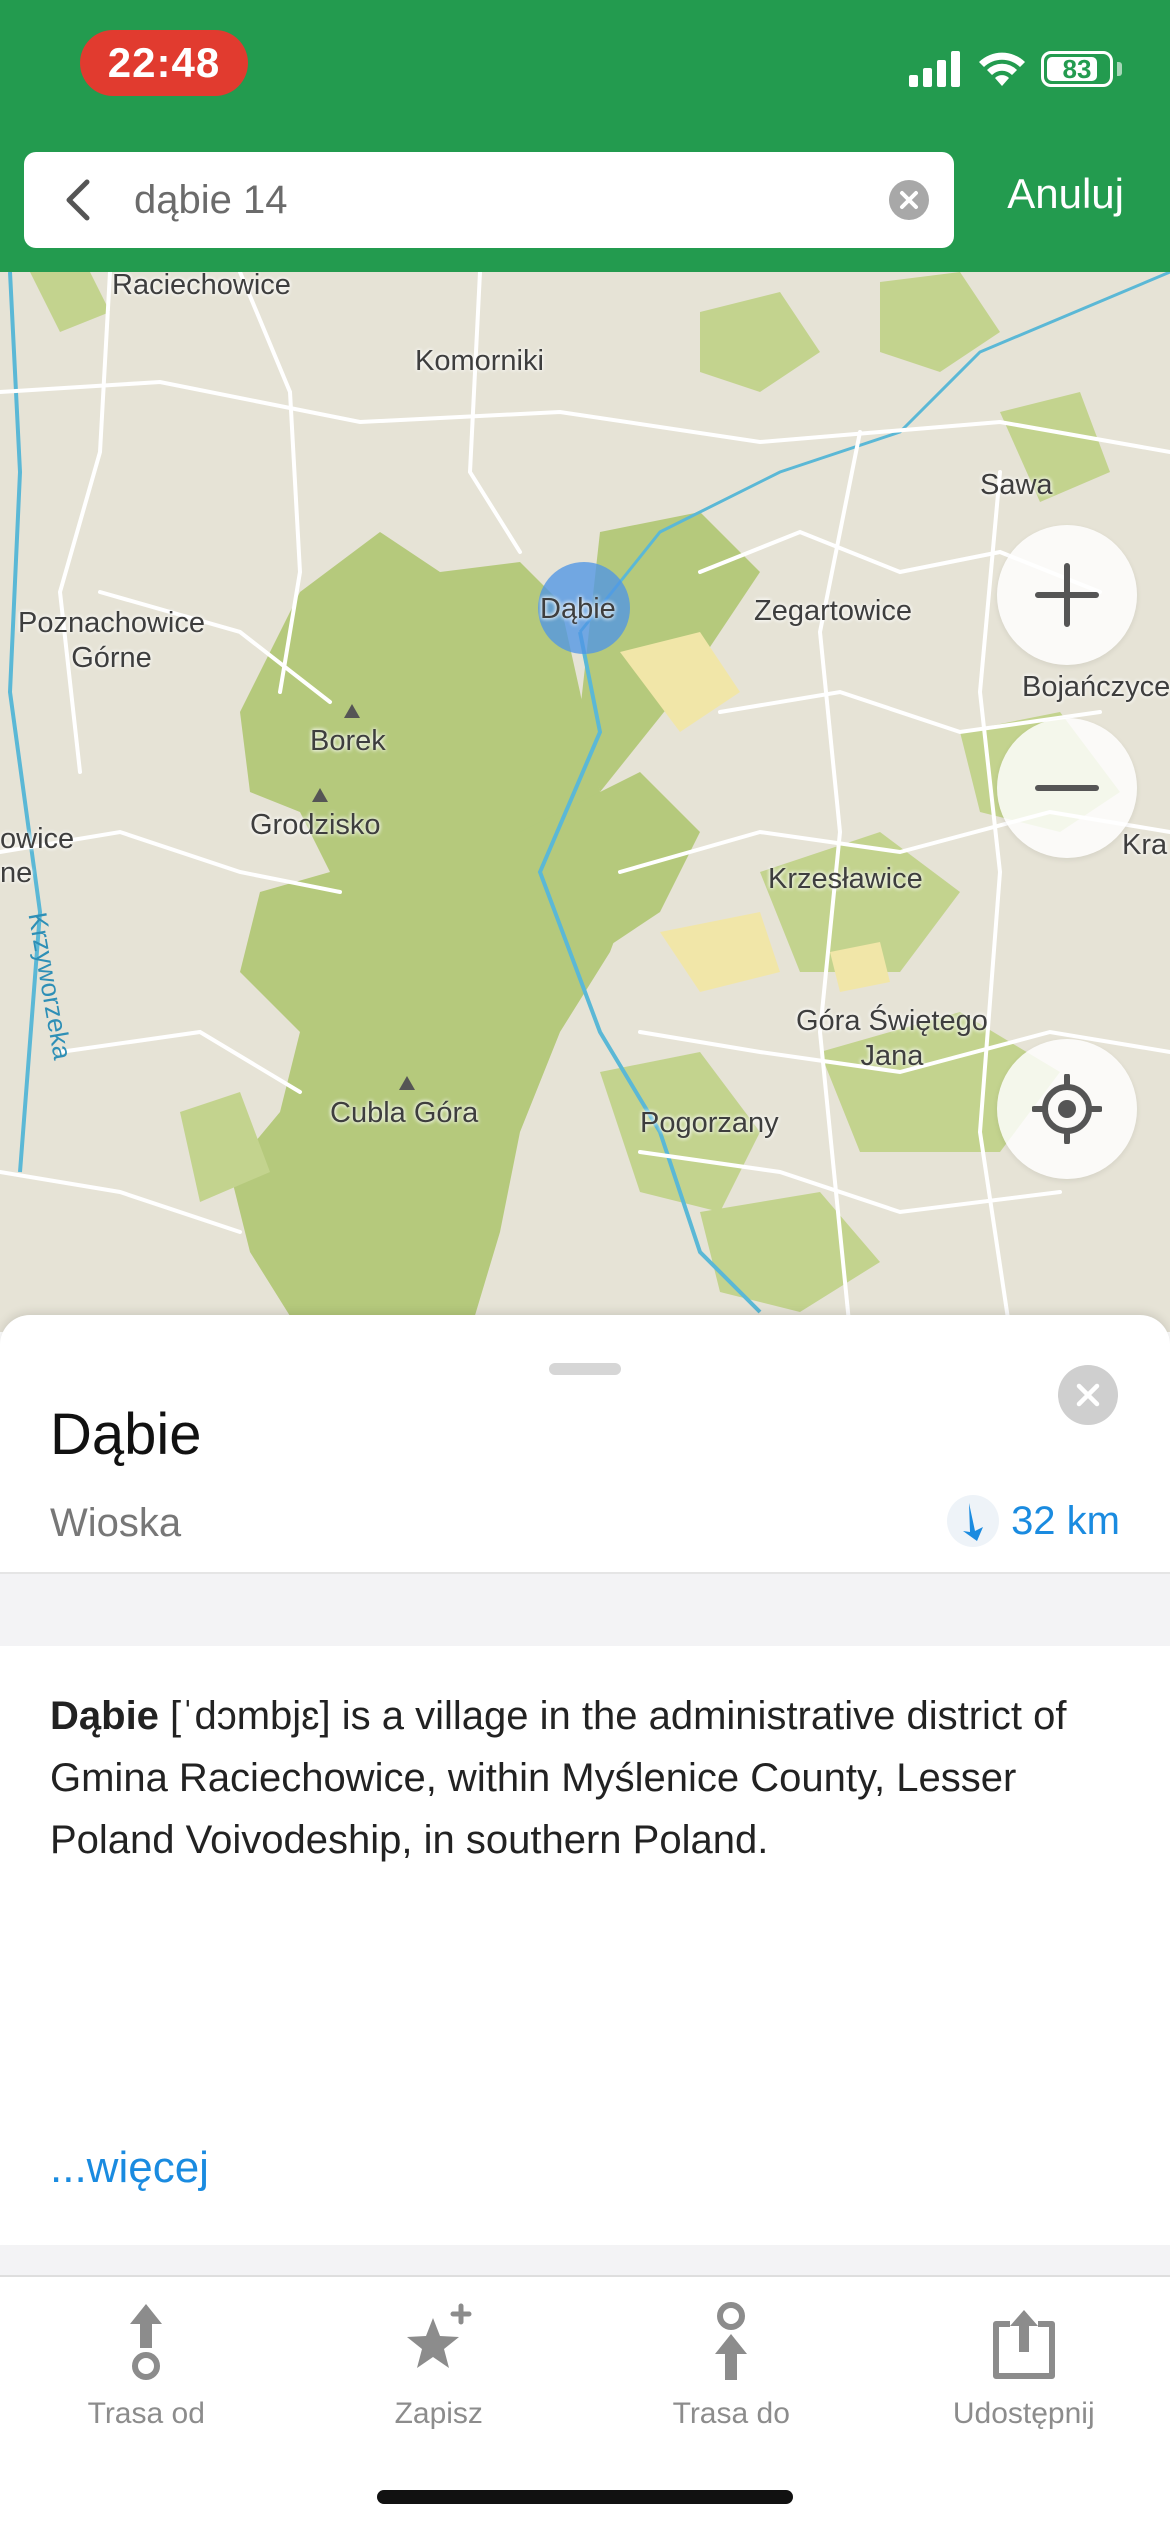  What do you see at coordinates (909, 200) in the screenshot?
I see `clear-search-icon` at bounding box center [909, 200].